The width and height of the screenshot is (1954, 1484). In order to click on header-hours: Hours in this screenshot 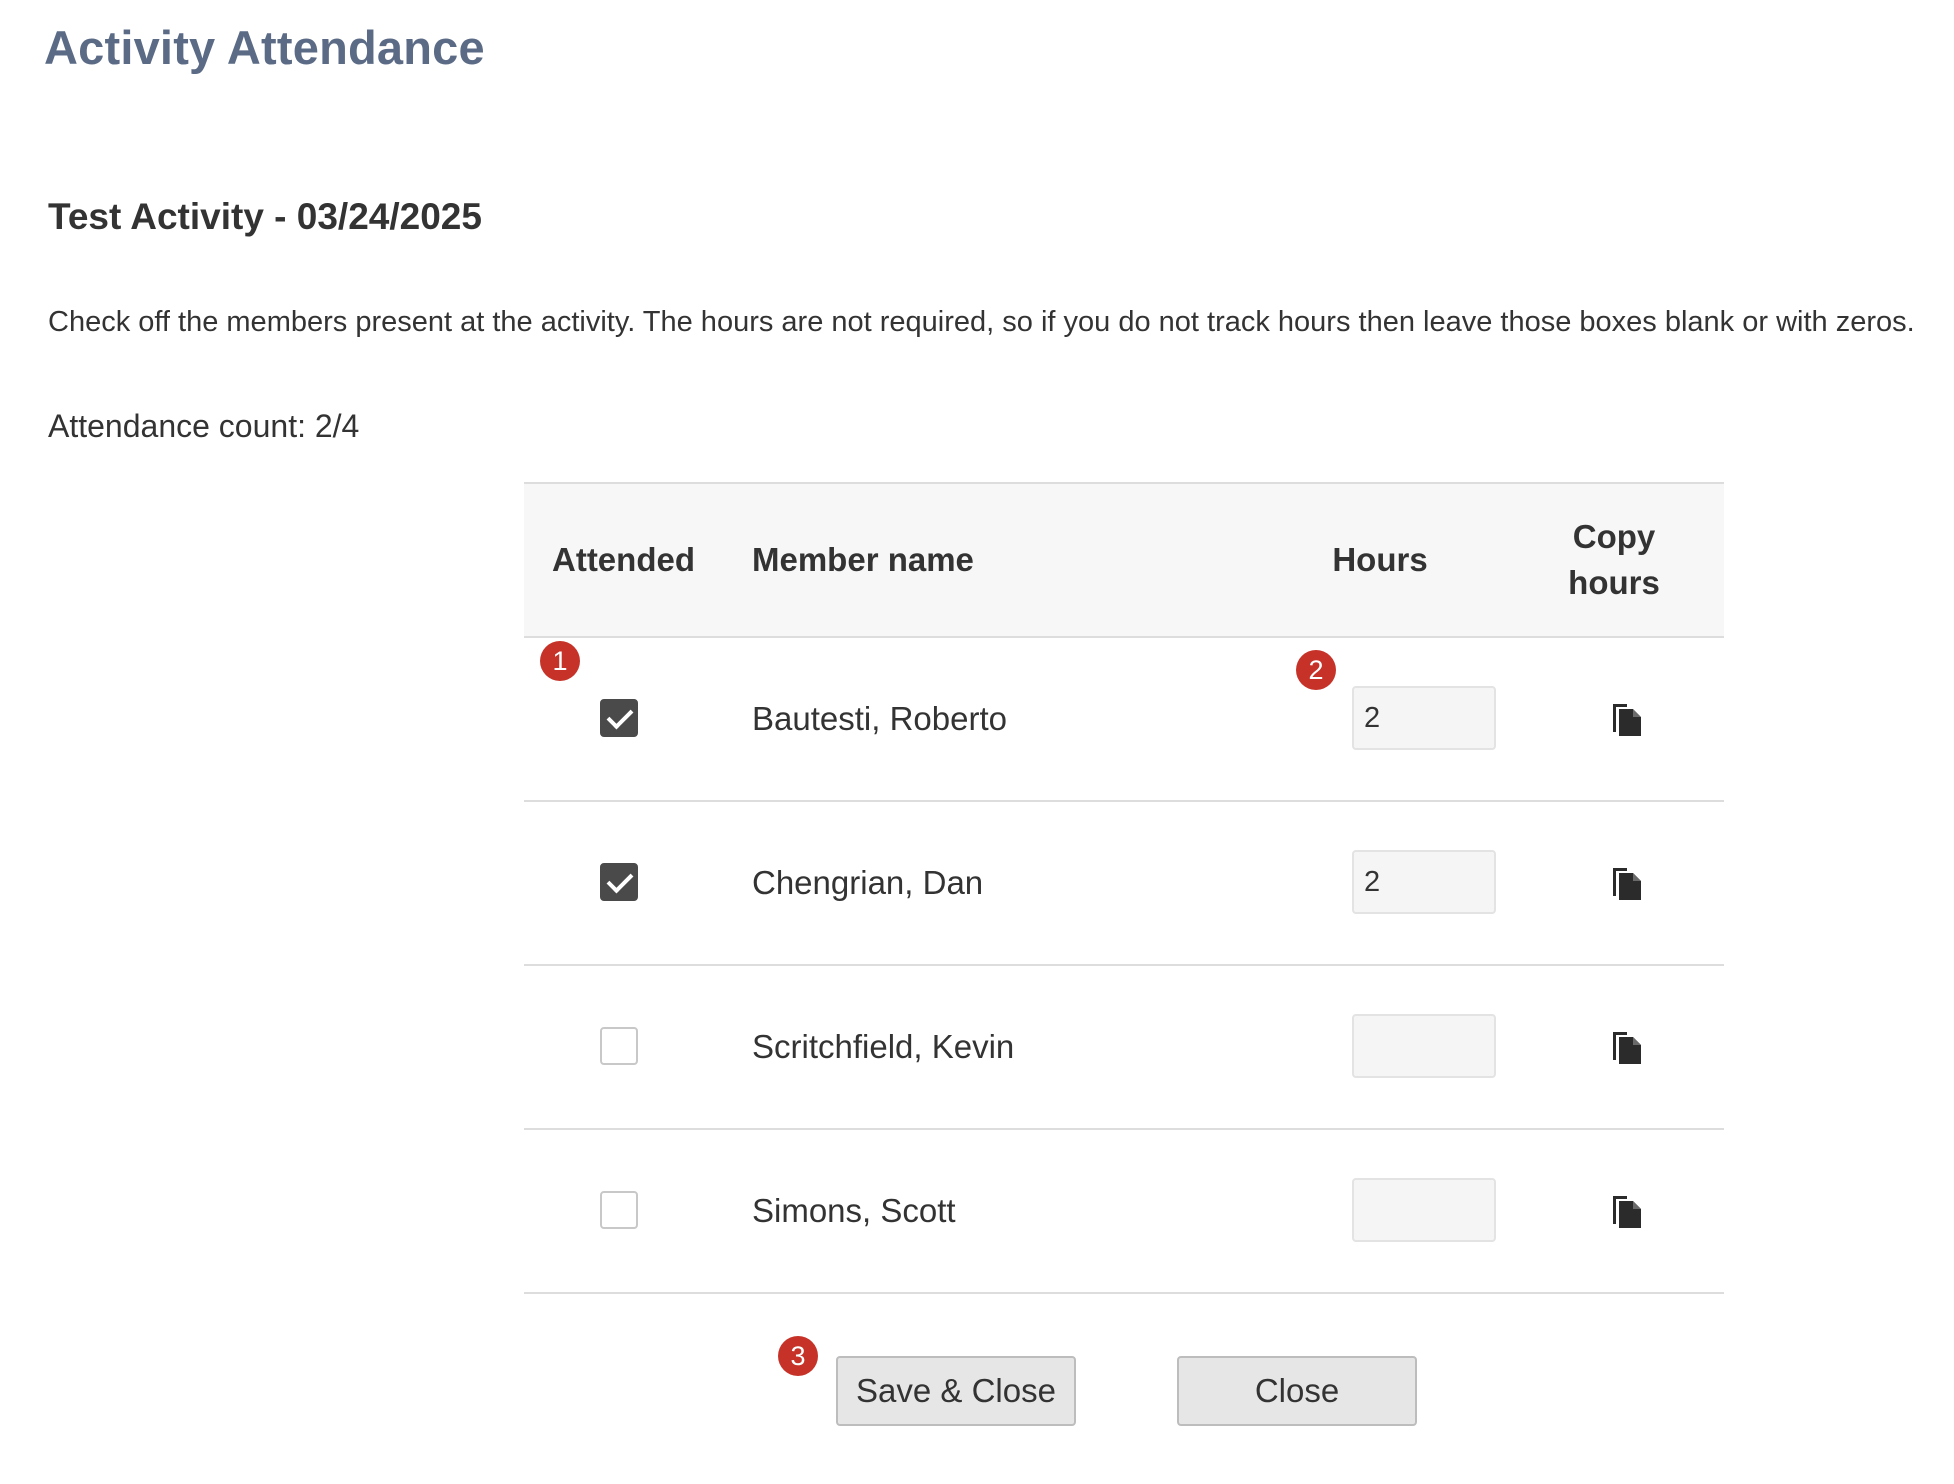, I will do `click(1380, 559)`.